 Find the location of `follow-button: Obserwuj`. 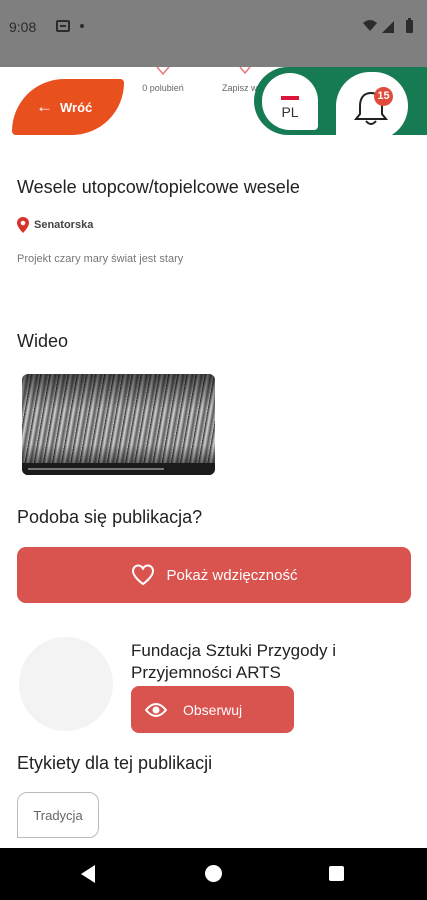

follow-button: Obserwuj is located at coordinates (212, 709).